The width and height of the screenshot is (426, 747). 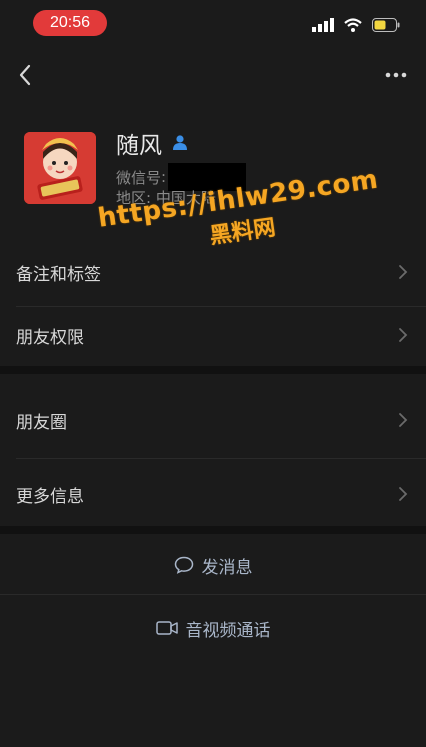 I want to click on gender-male-icon, so click(x=180, y=143).